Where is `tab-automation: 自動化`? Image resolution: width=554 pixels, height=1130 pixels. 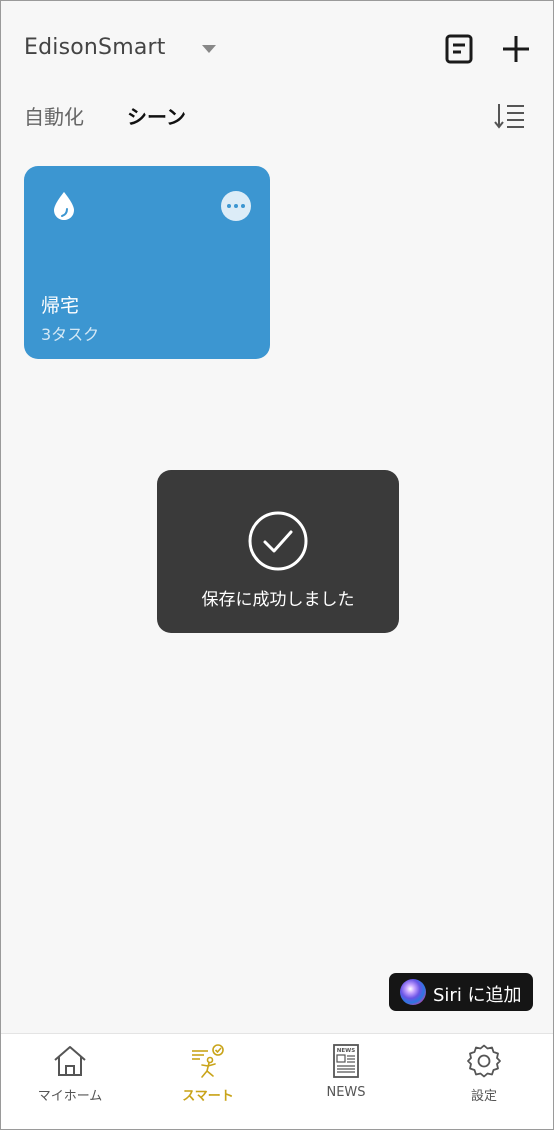
tab-automation: 自動化 is located at coordinates (54, 115).